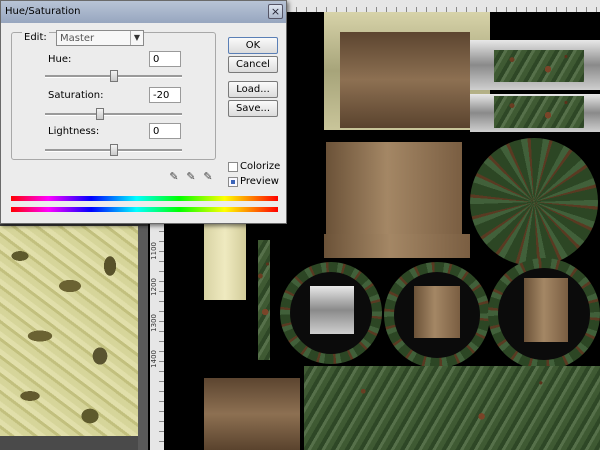 Image resolution: width=600 pixels, height=450 pixels. I want to click on lightness-slider-thumb, so click(113, 150).